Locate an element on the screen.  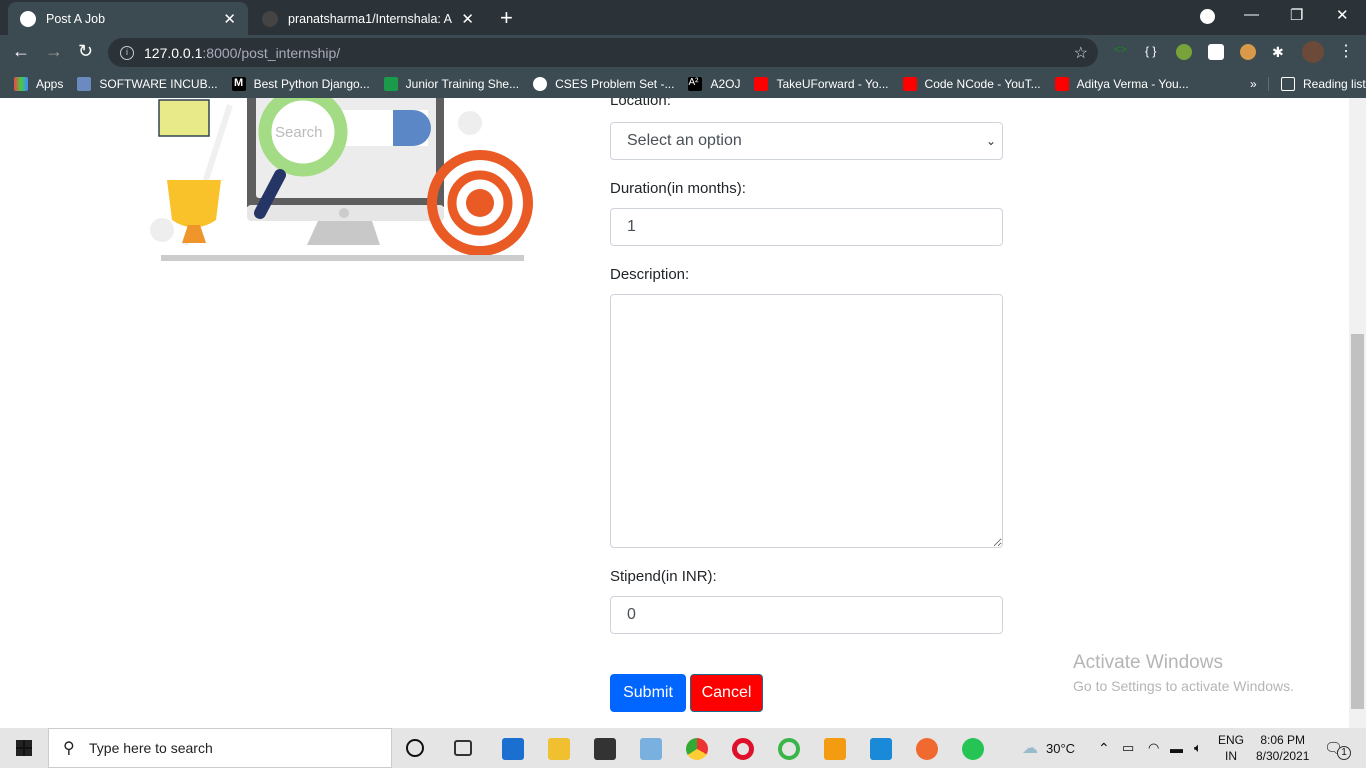
scrollbar is located at coordinates (1357, 413).